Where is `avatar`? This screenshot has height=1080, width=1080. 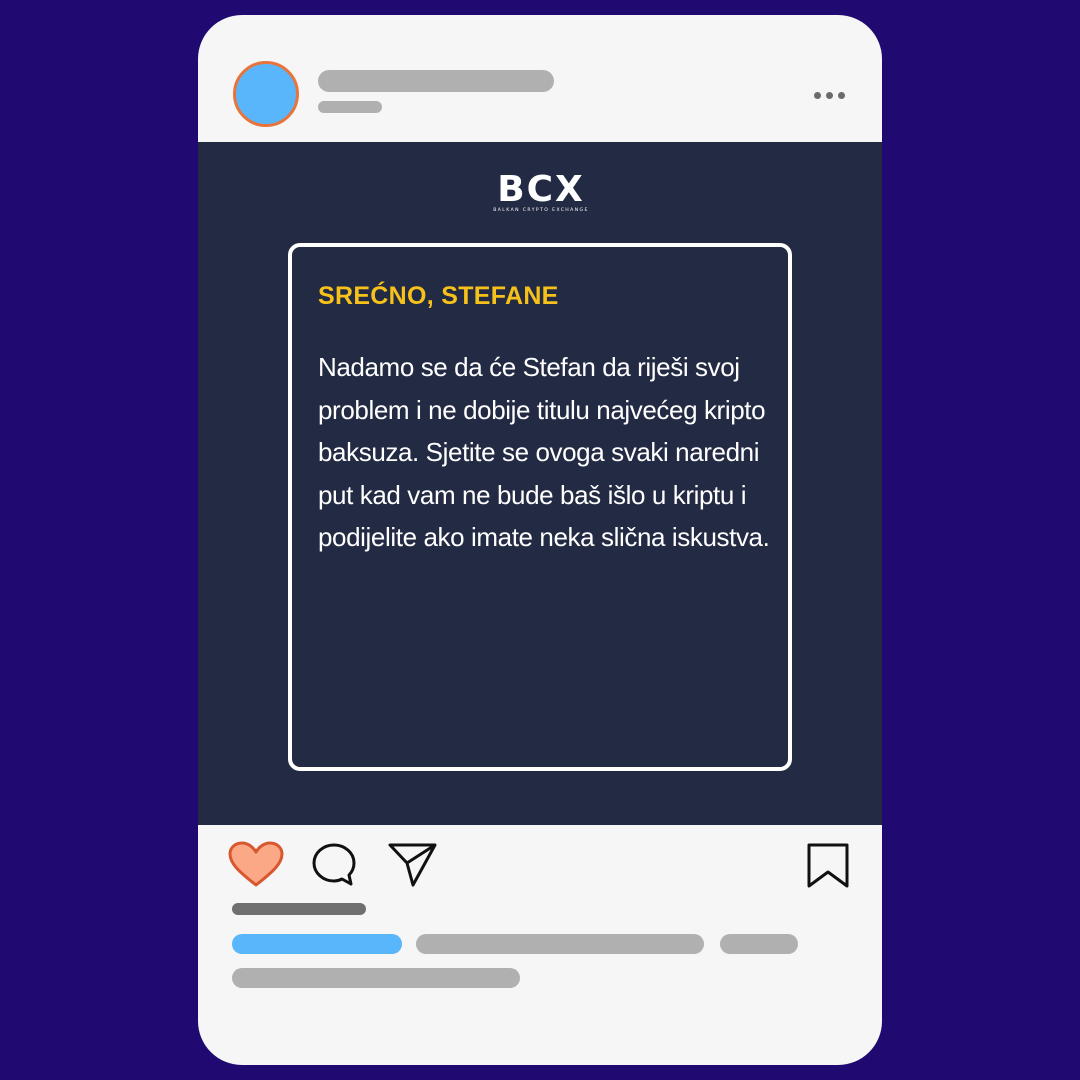 avatar is located at coordinates (266, 94).